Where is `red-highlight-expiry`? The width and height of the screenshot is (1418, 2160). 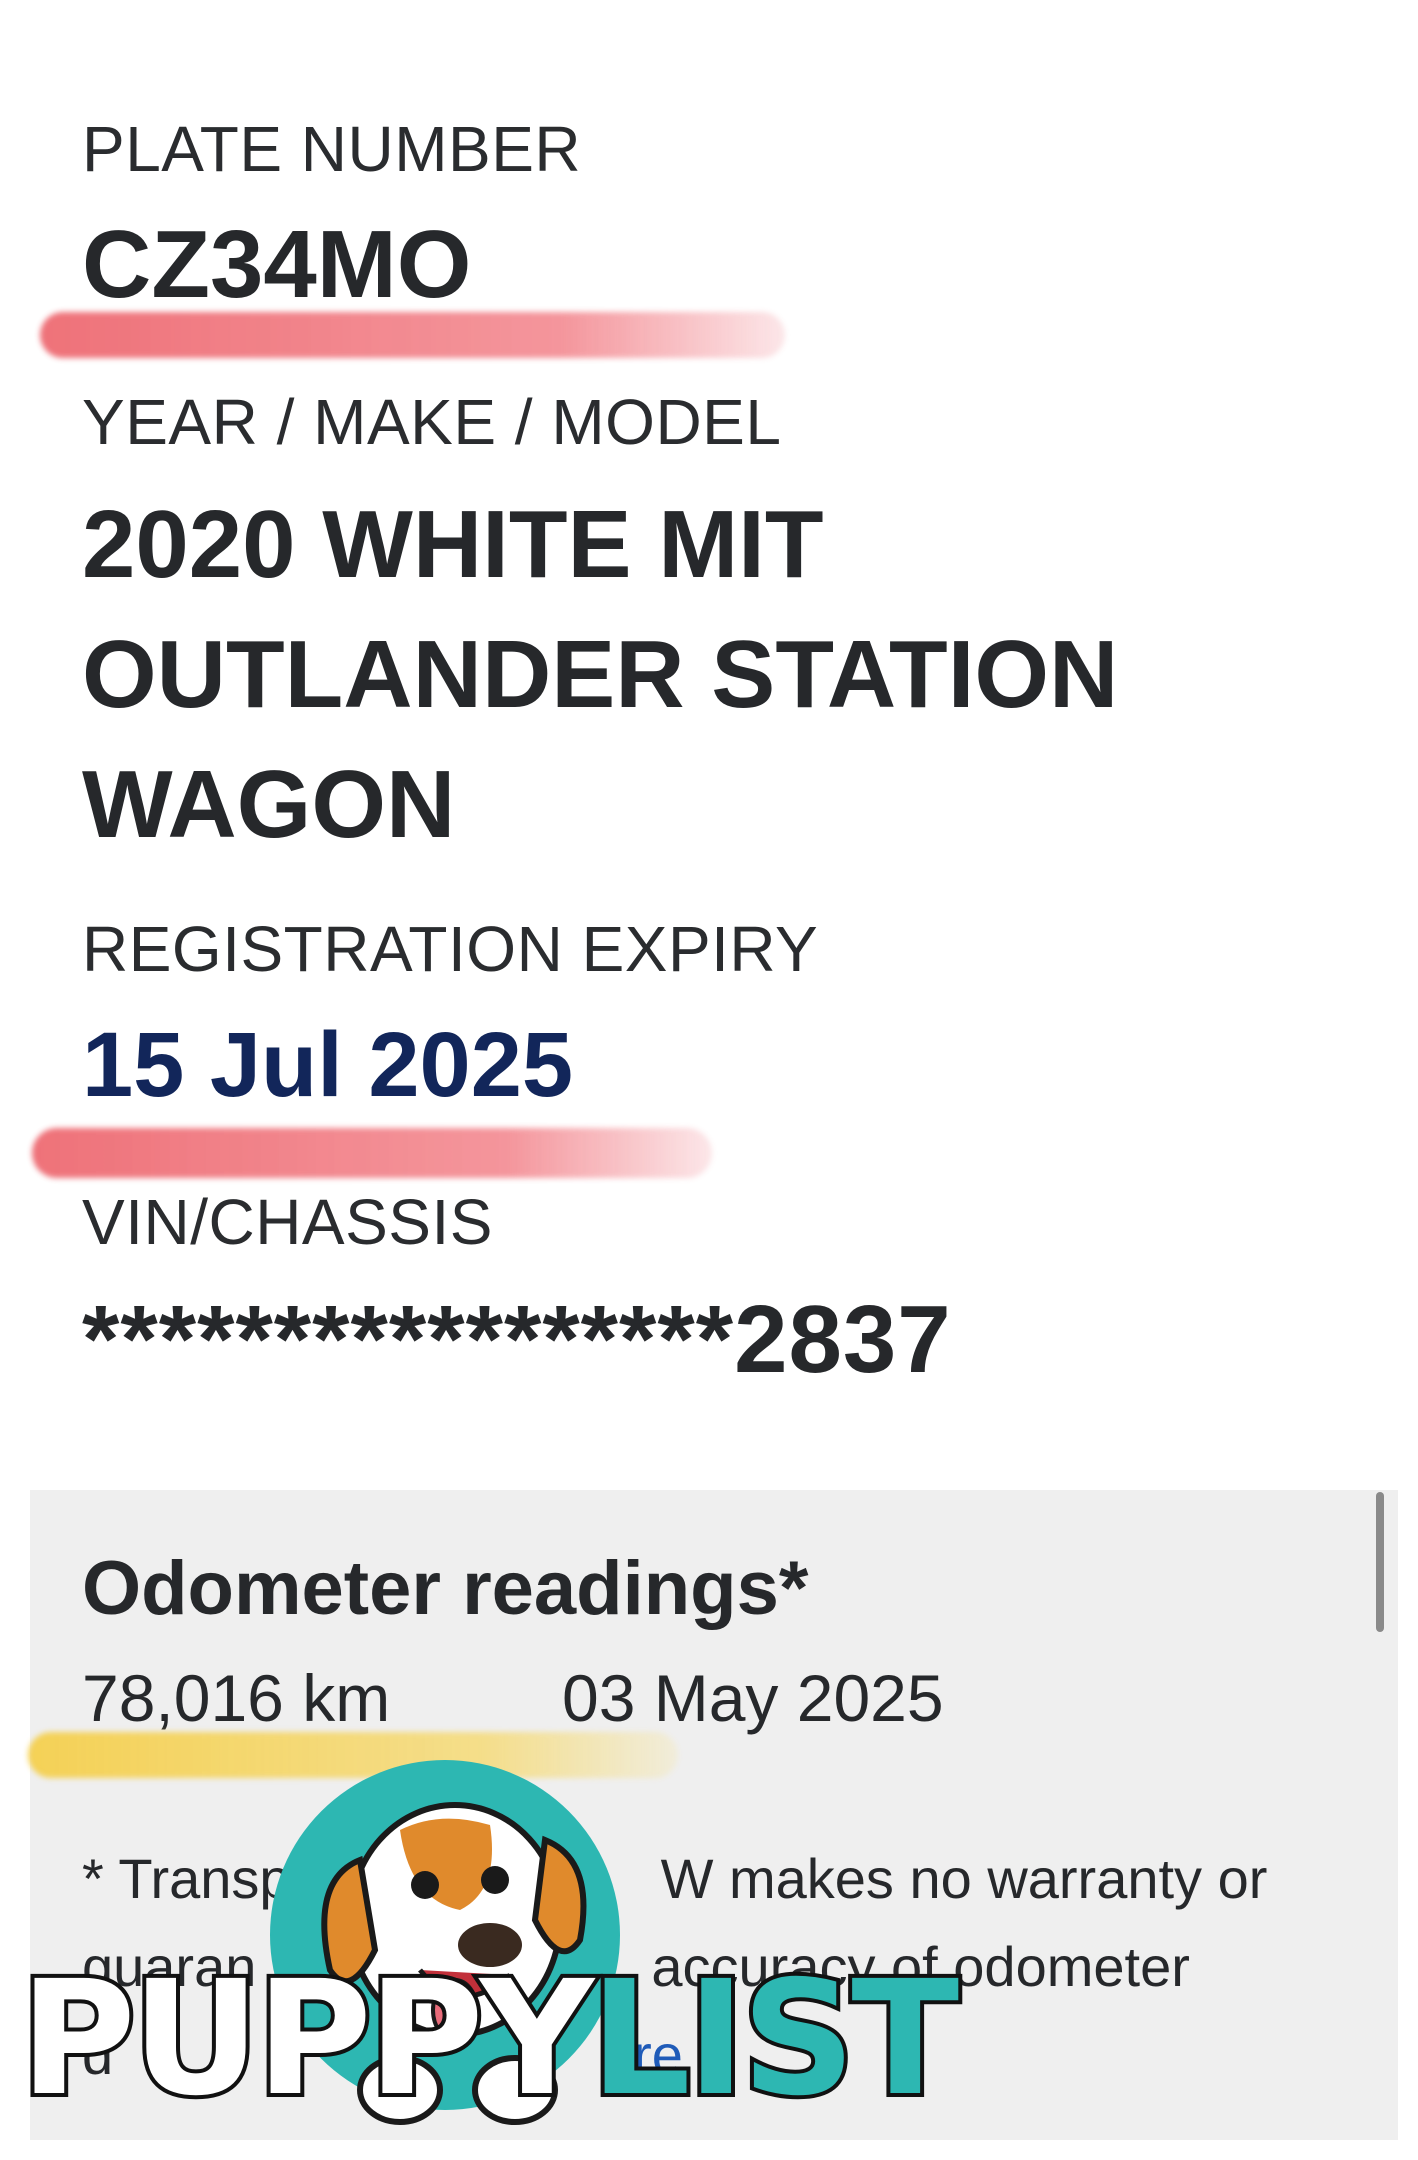
red-highlight-expiry is located at coordinates (372, 1153).